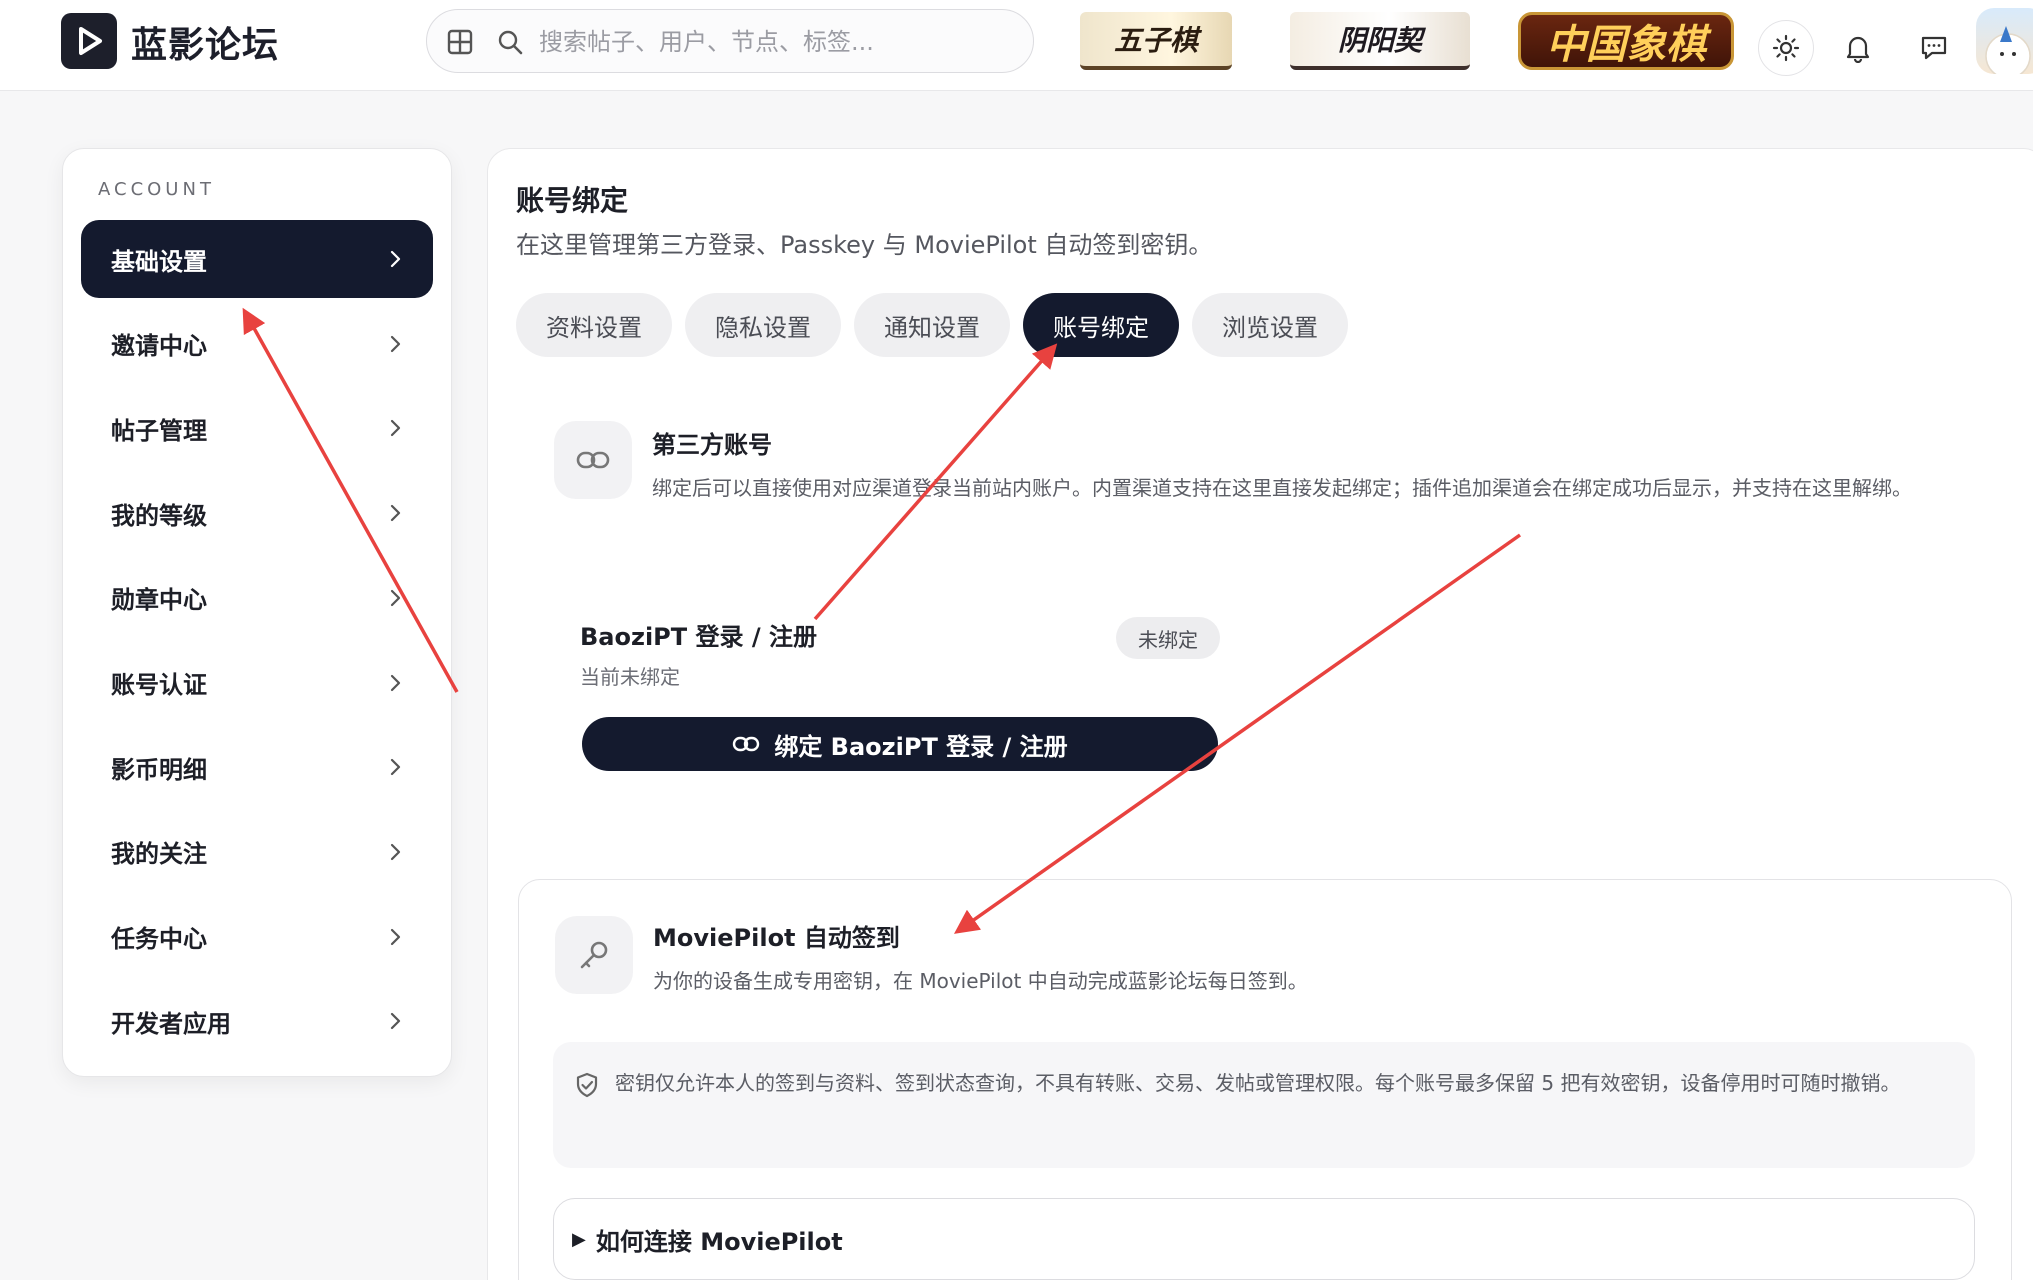 The height and width of the screenshot is (1280, 2033). I want to click on search-bar, so click(730, 41).